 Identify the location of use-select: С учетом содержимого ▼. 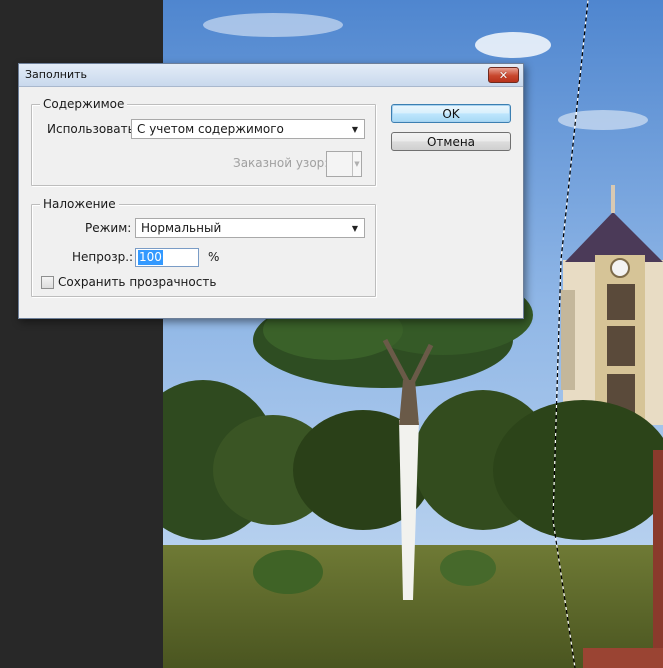
(248, 129).